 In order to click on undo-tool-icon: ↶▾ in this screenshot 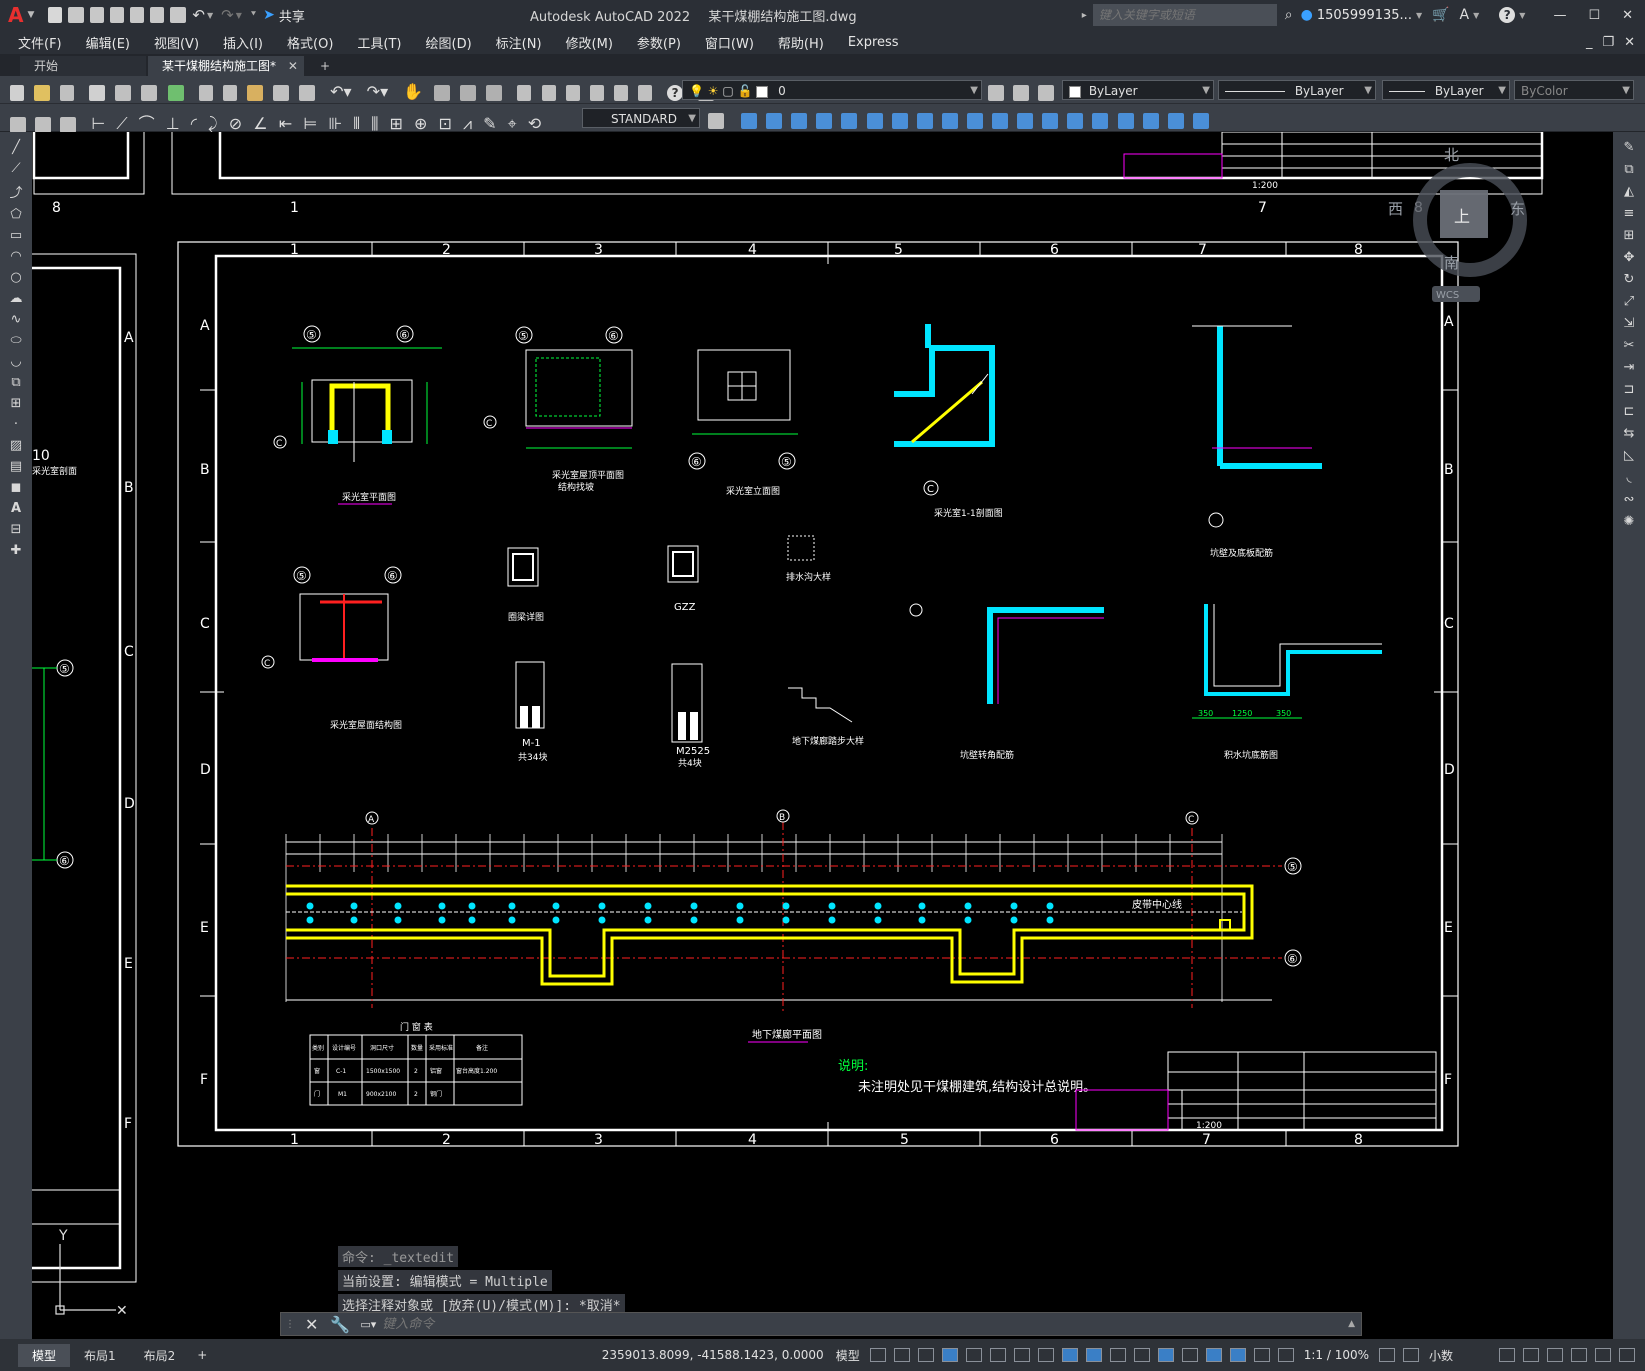, I will do `click(340, 91)`.